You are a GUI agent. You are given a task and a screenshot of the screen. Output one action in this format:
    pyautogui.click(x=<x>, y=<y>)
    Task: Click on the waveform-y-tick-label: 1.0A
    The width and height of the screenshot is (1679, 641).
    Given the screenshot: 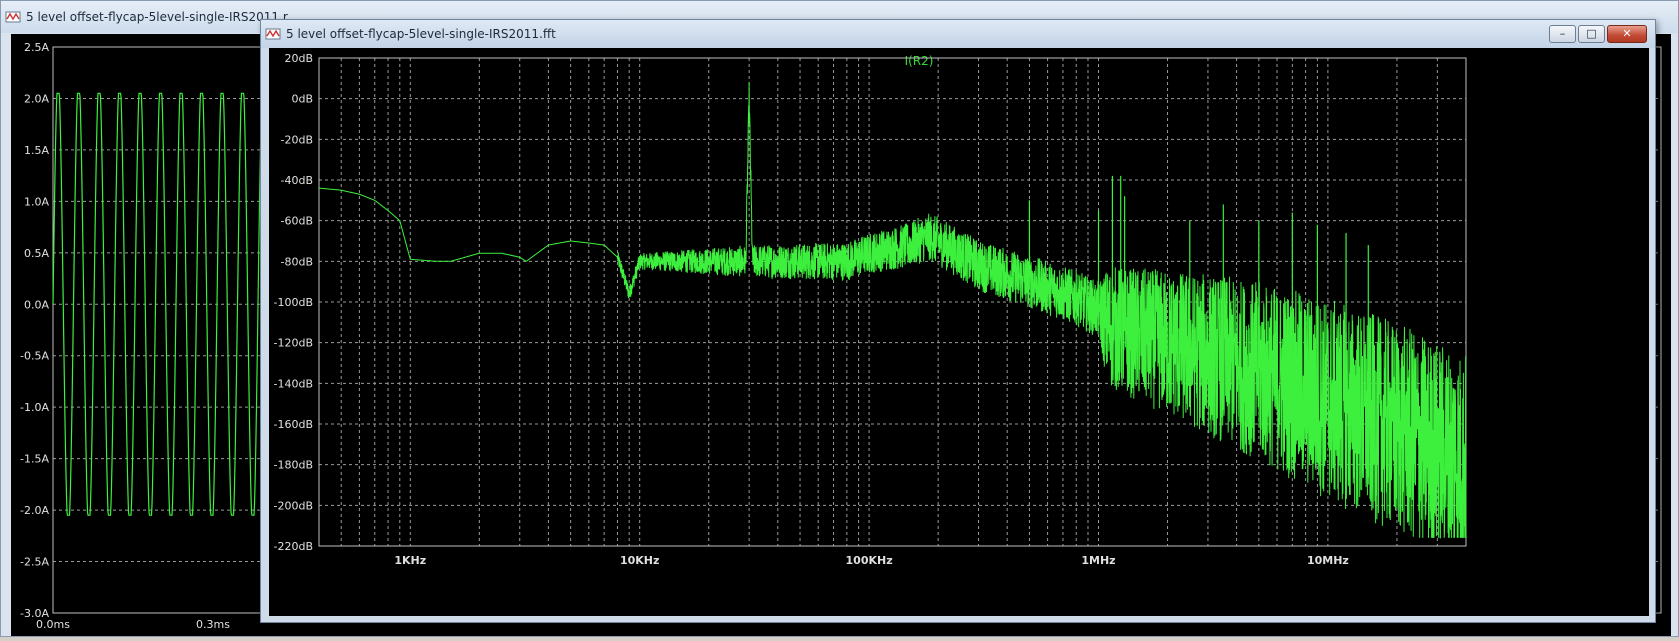 What is the action you would take?
    pyautogui.click(x=36, y=201)
    